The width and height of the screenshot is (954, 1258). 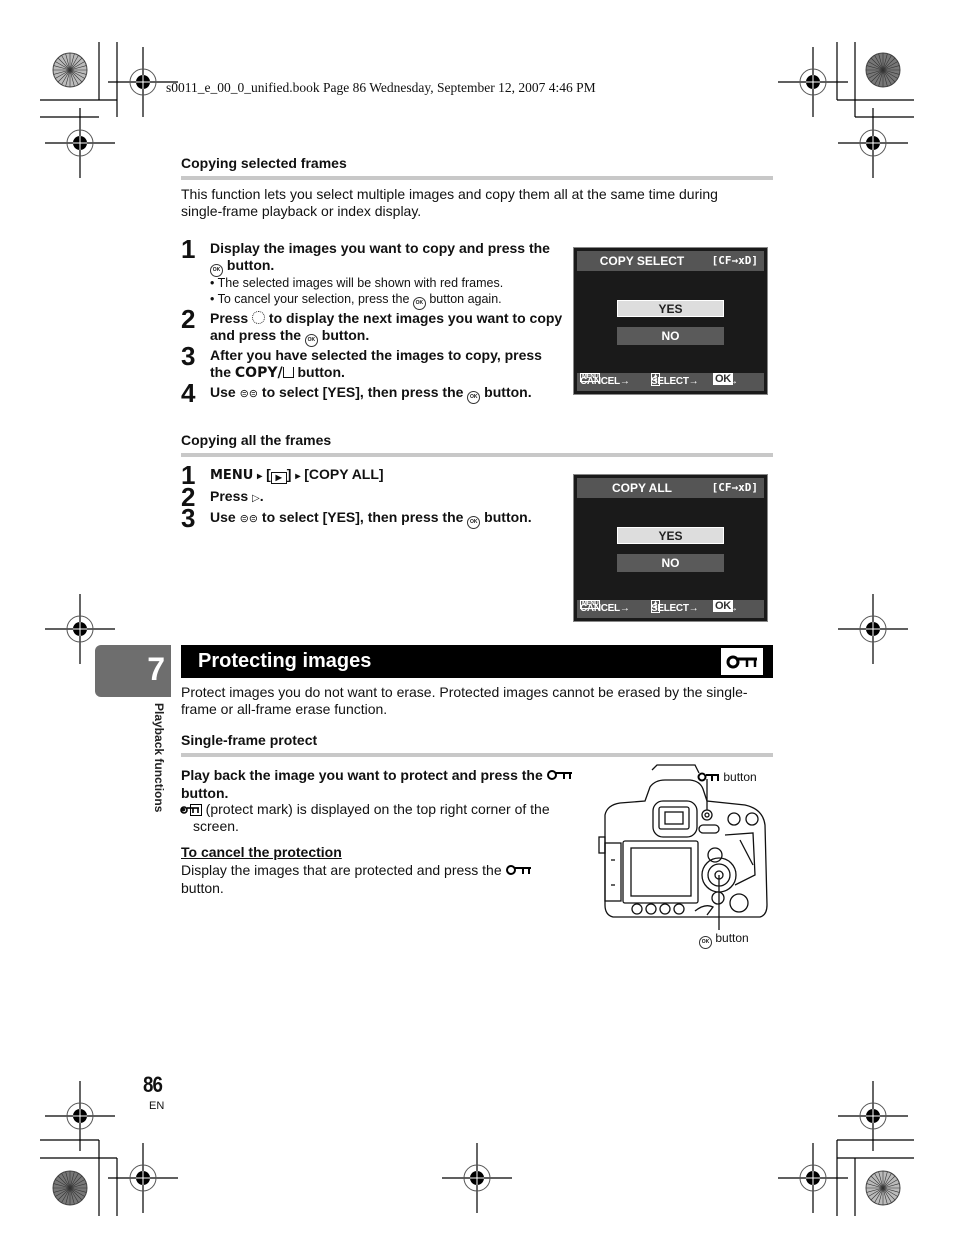 I want to click on section-heading-copy-all: Copying all the frames, so click(x=256, y=440).